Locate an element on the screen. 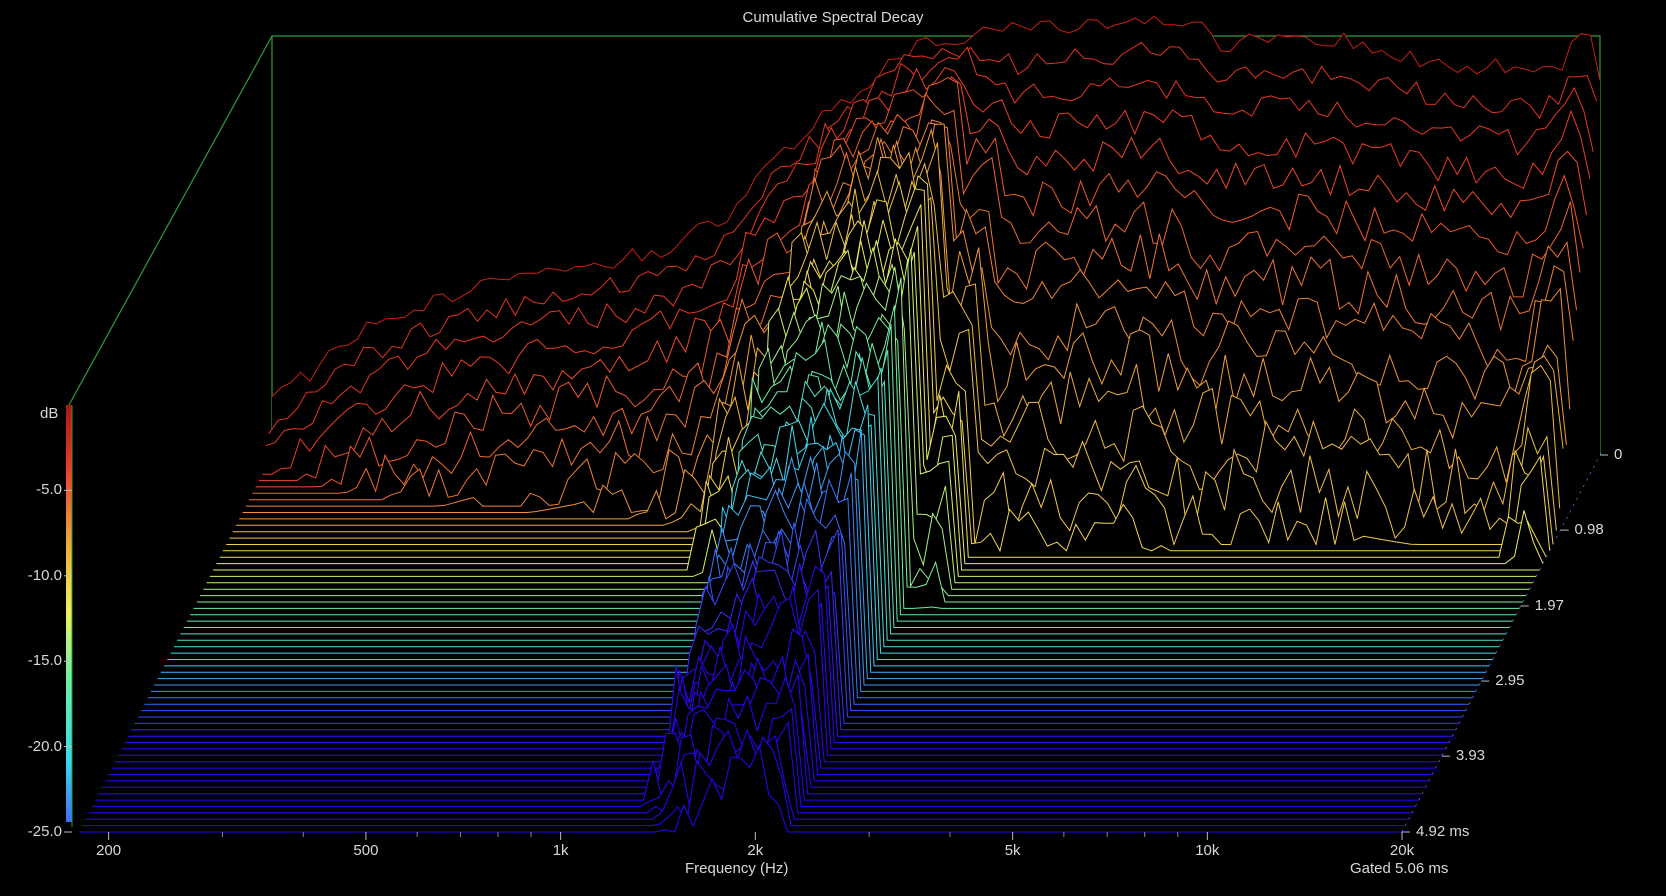  z-tick-label: -10.0 is located at coordinates (44, 575).